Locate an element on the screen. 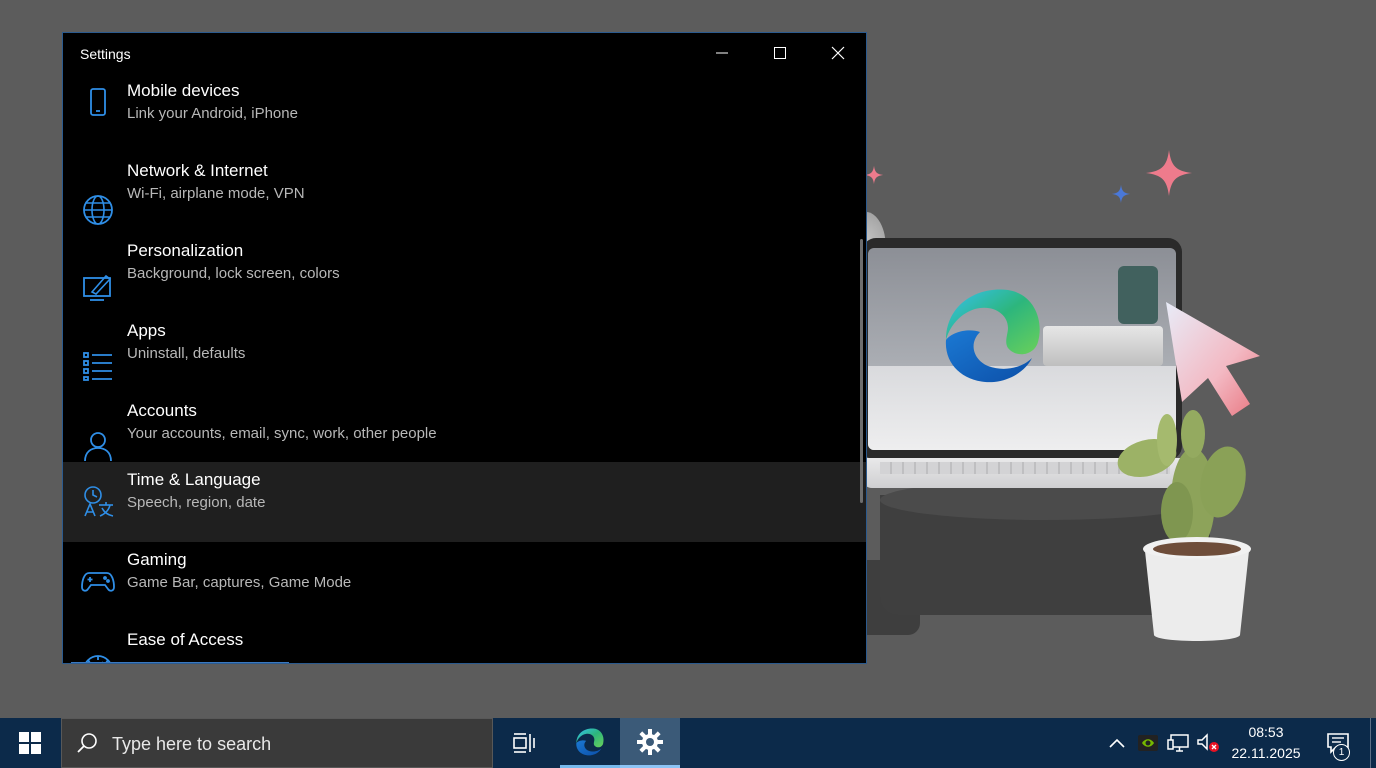 The height and width of the screenshot is (768, 1376). network-tray-button is located at coordinates (1178, 743).